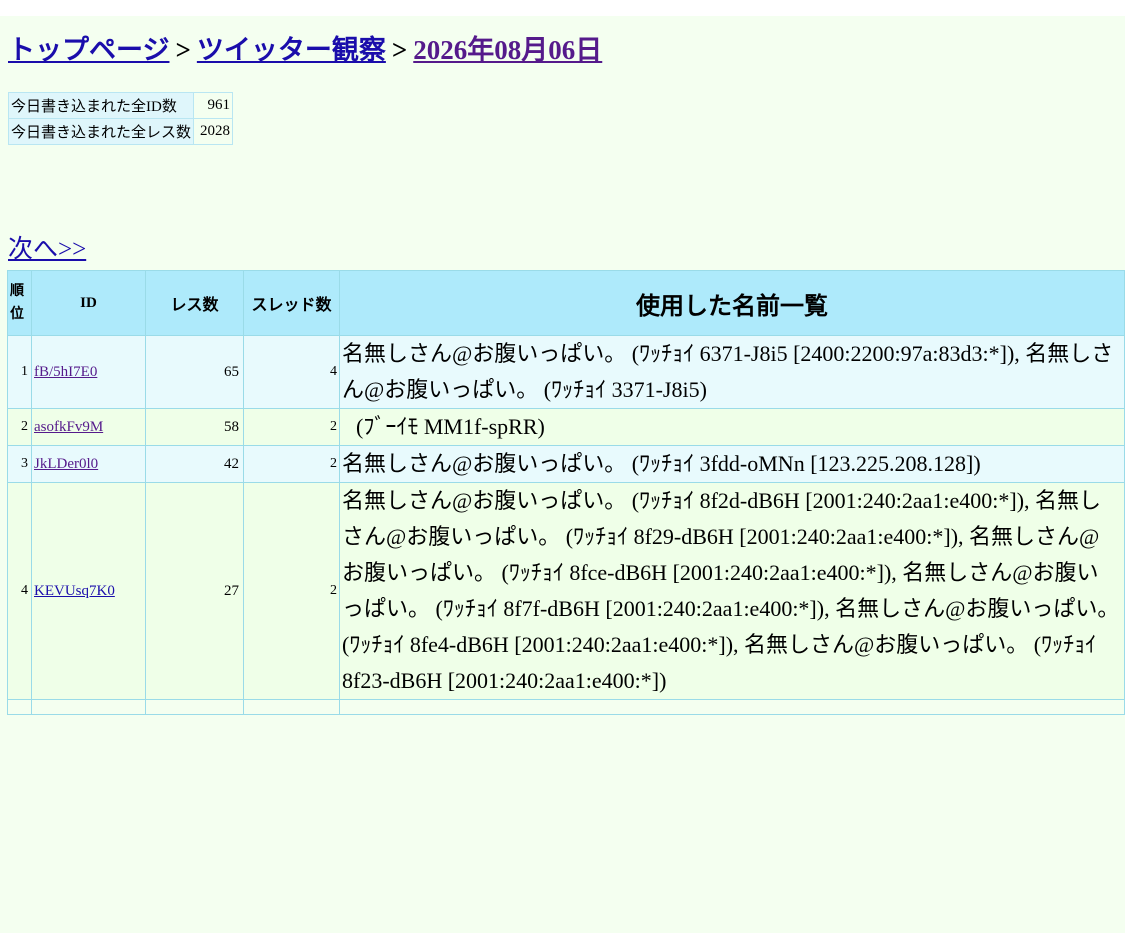 The height and width of the screenshot is (933, 1125). Describe the element at coordinates (194, 464) in the screenshot. I see `res-count-cell: 42` at that location.